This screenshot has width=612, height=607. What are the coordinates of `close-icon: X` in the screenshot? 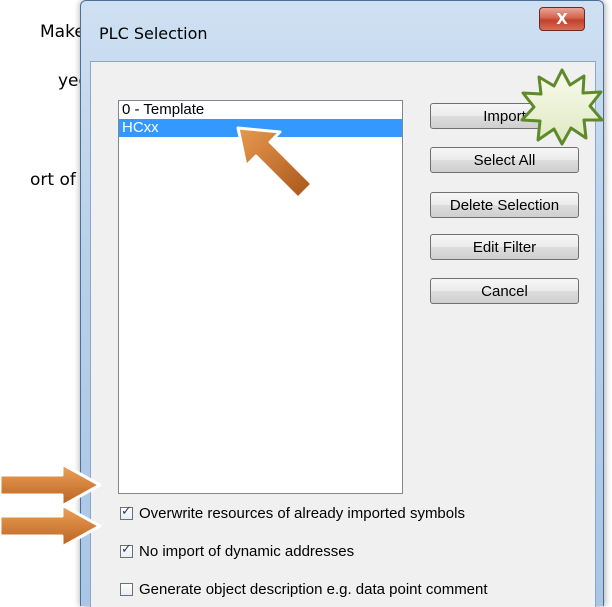 It's located at (562, 19).